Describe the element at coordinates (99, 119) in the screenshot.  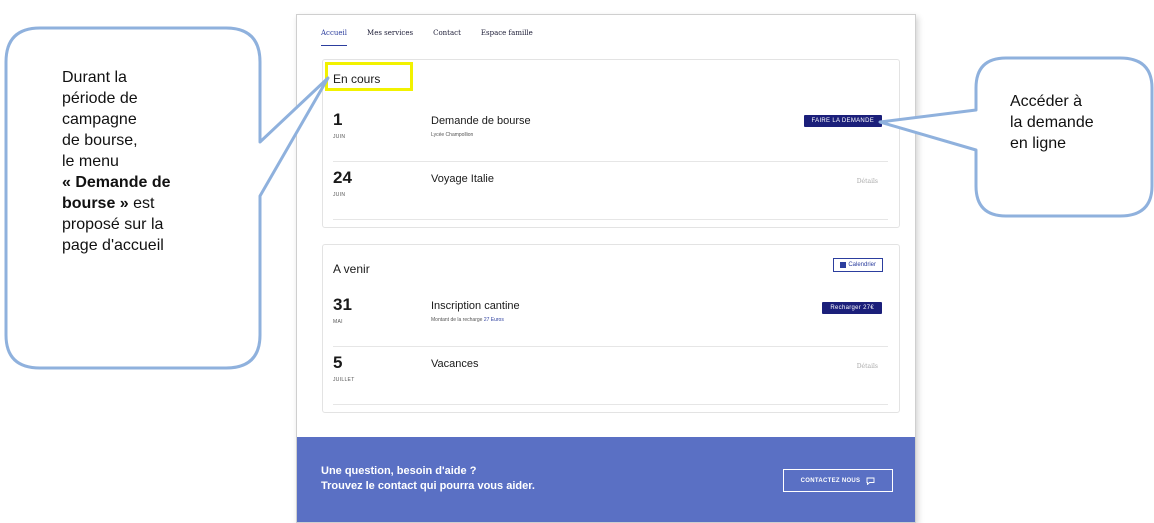
I see `callout-line: campagne` at that location.